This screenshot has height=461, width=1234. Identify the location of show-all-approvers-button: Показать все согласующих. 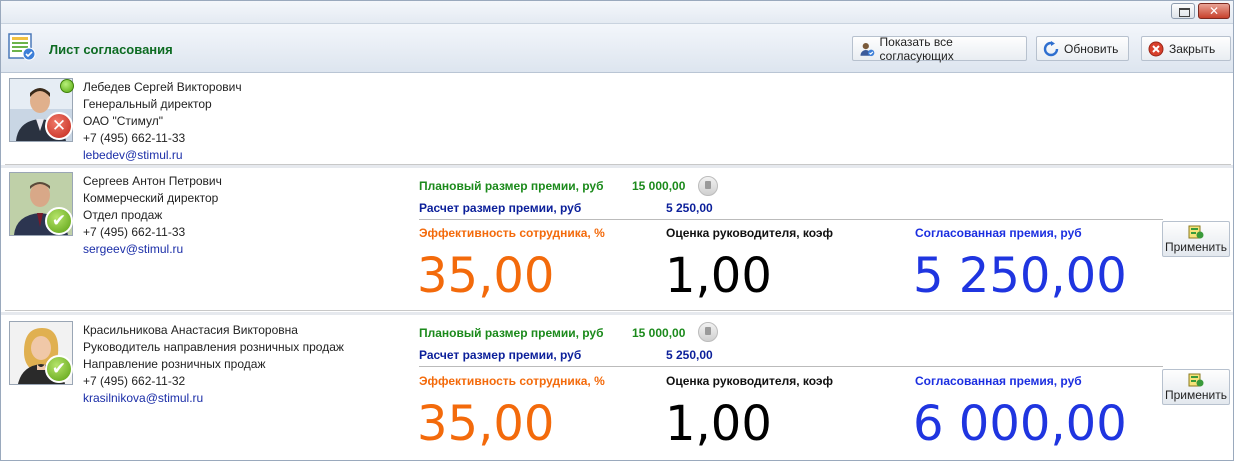
(939, 48).